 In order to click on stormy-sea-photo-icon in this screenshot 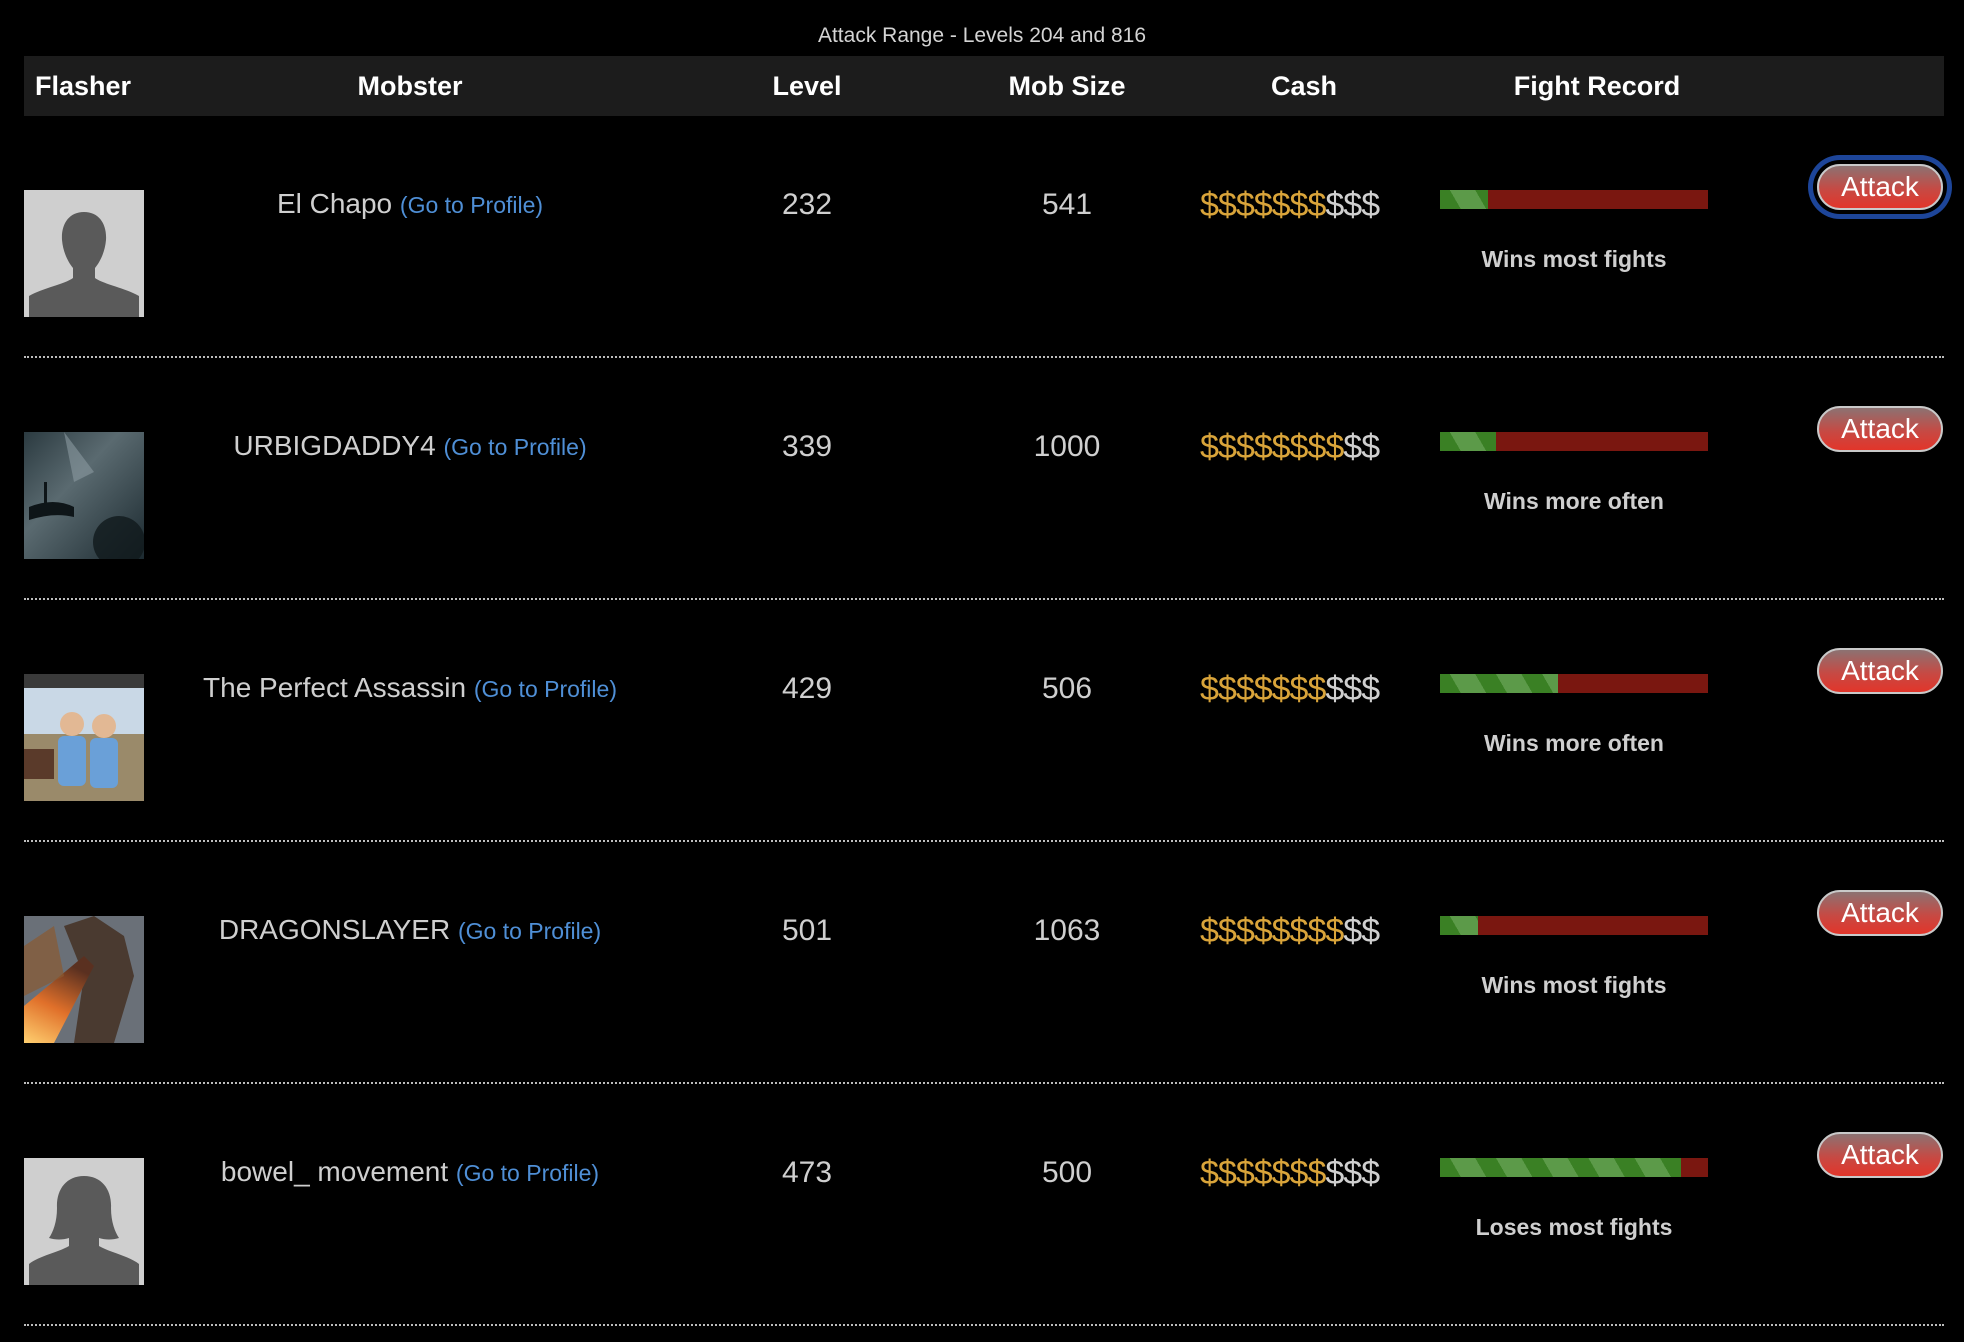, I will do `click(84, 495)`.